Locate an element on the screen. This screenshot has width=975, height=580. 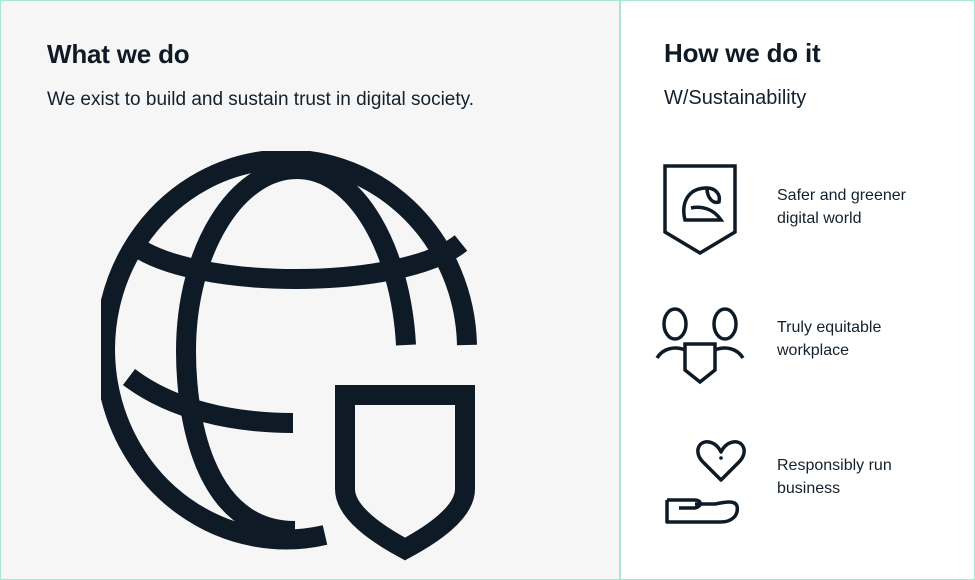
sustainability-item-greener-world: Safer and greener digital world is located at coordinates (805, 210).